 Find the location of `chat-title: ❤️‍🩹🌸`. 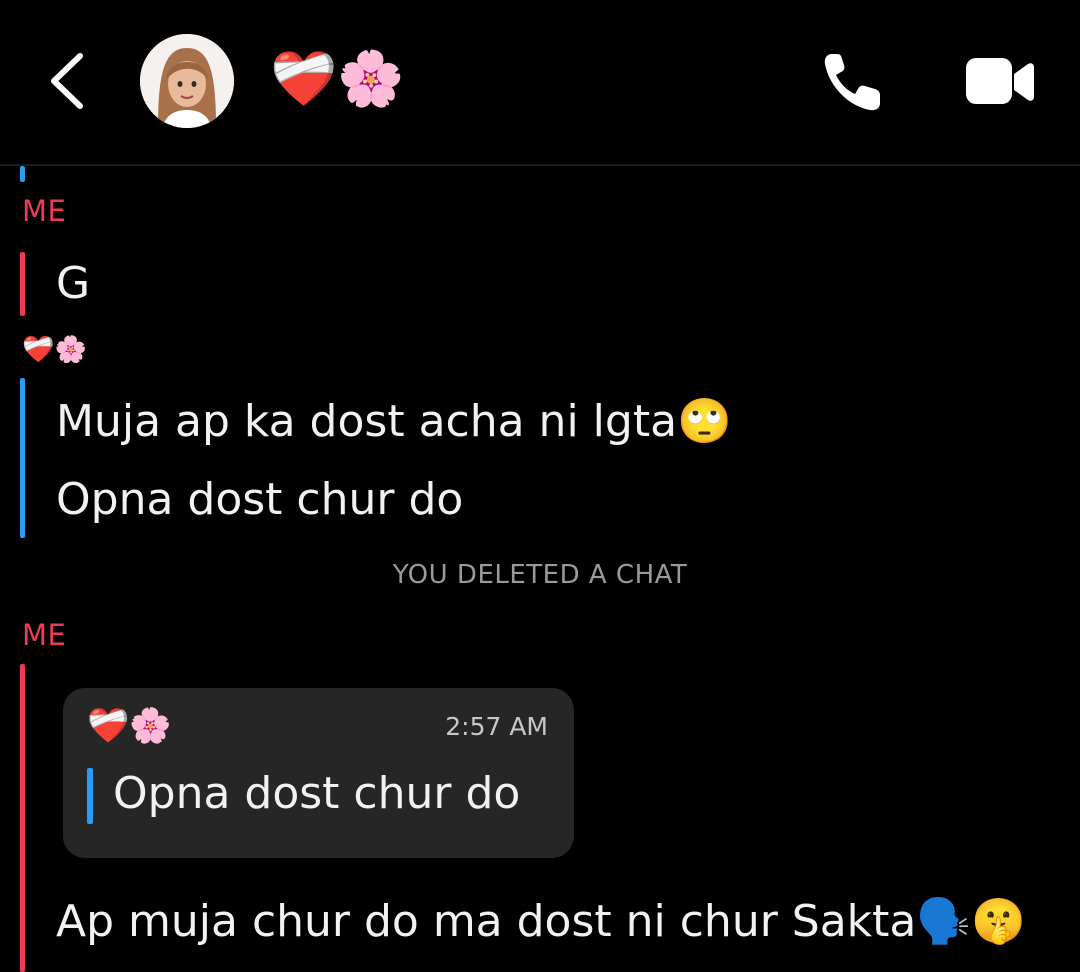

chat-title: ❤️‍🩹🌸 is located at coordinates (337, 79).